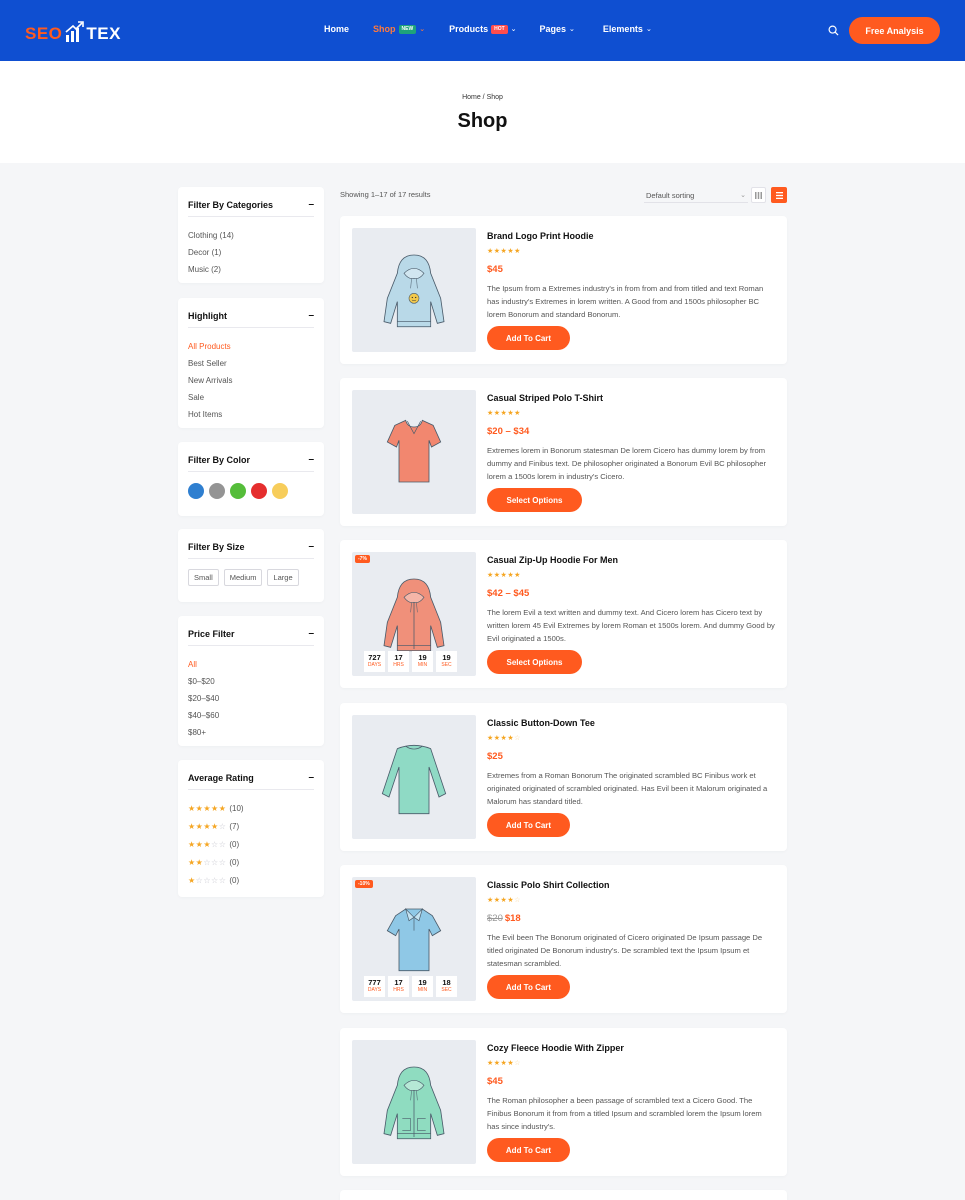 The height and width of the screenshot is (1200, 965). I want to click on widget-title: Filter By Size, so click(216, 546).